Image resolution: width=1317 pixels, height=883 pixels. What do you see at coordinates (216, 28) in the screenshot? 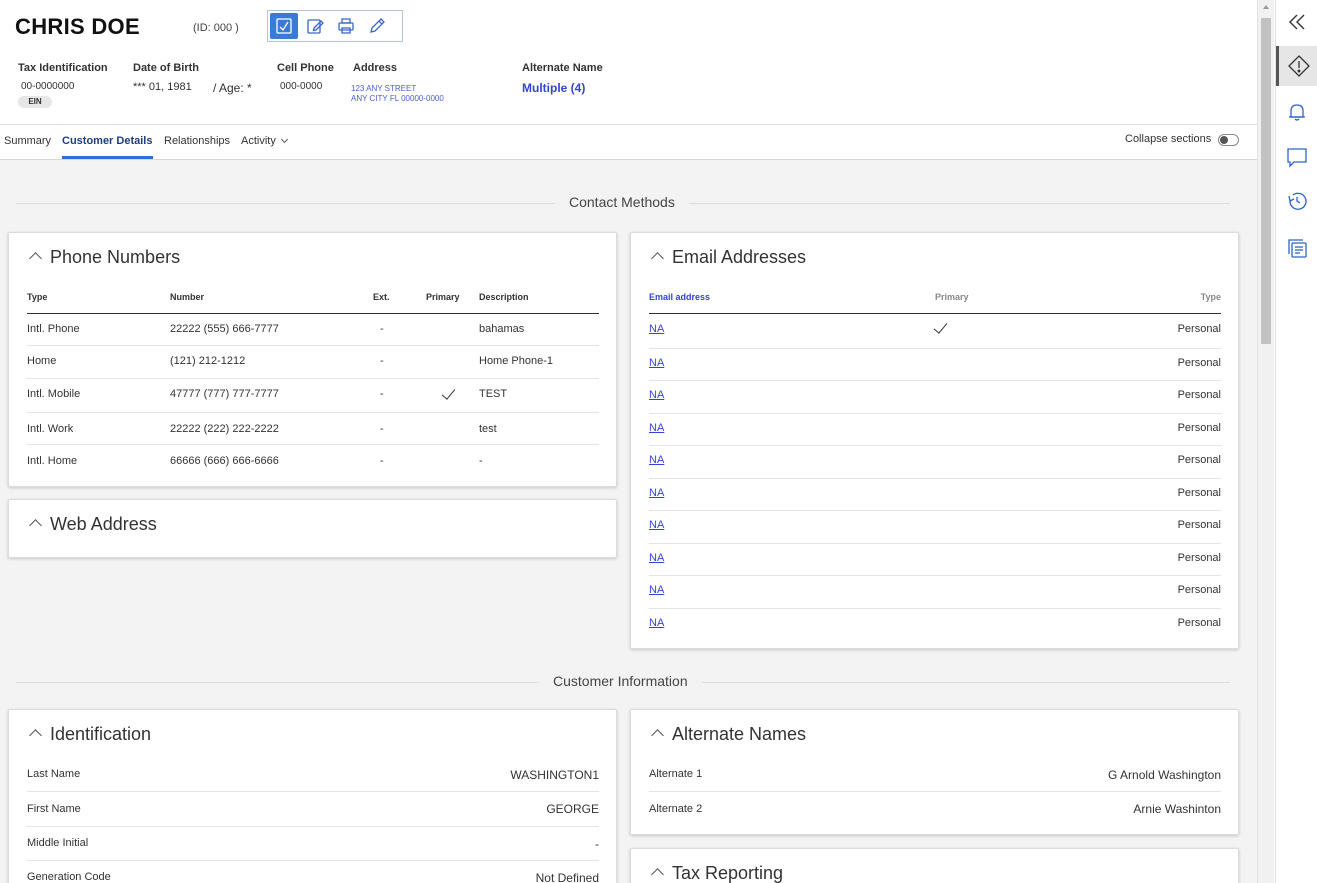
I see `customer-id: (ID: 000 )` at bounding box center [216, 28].